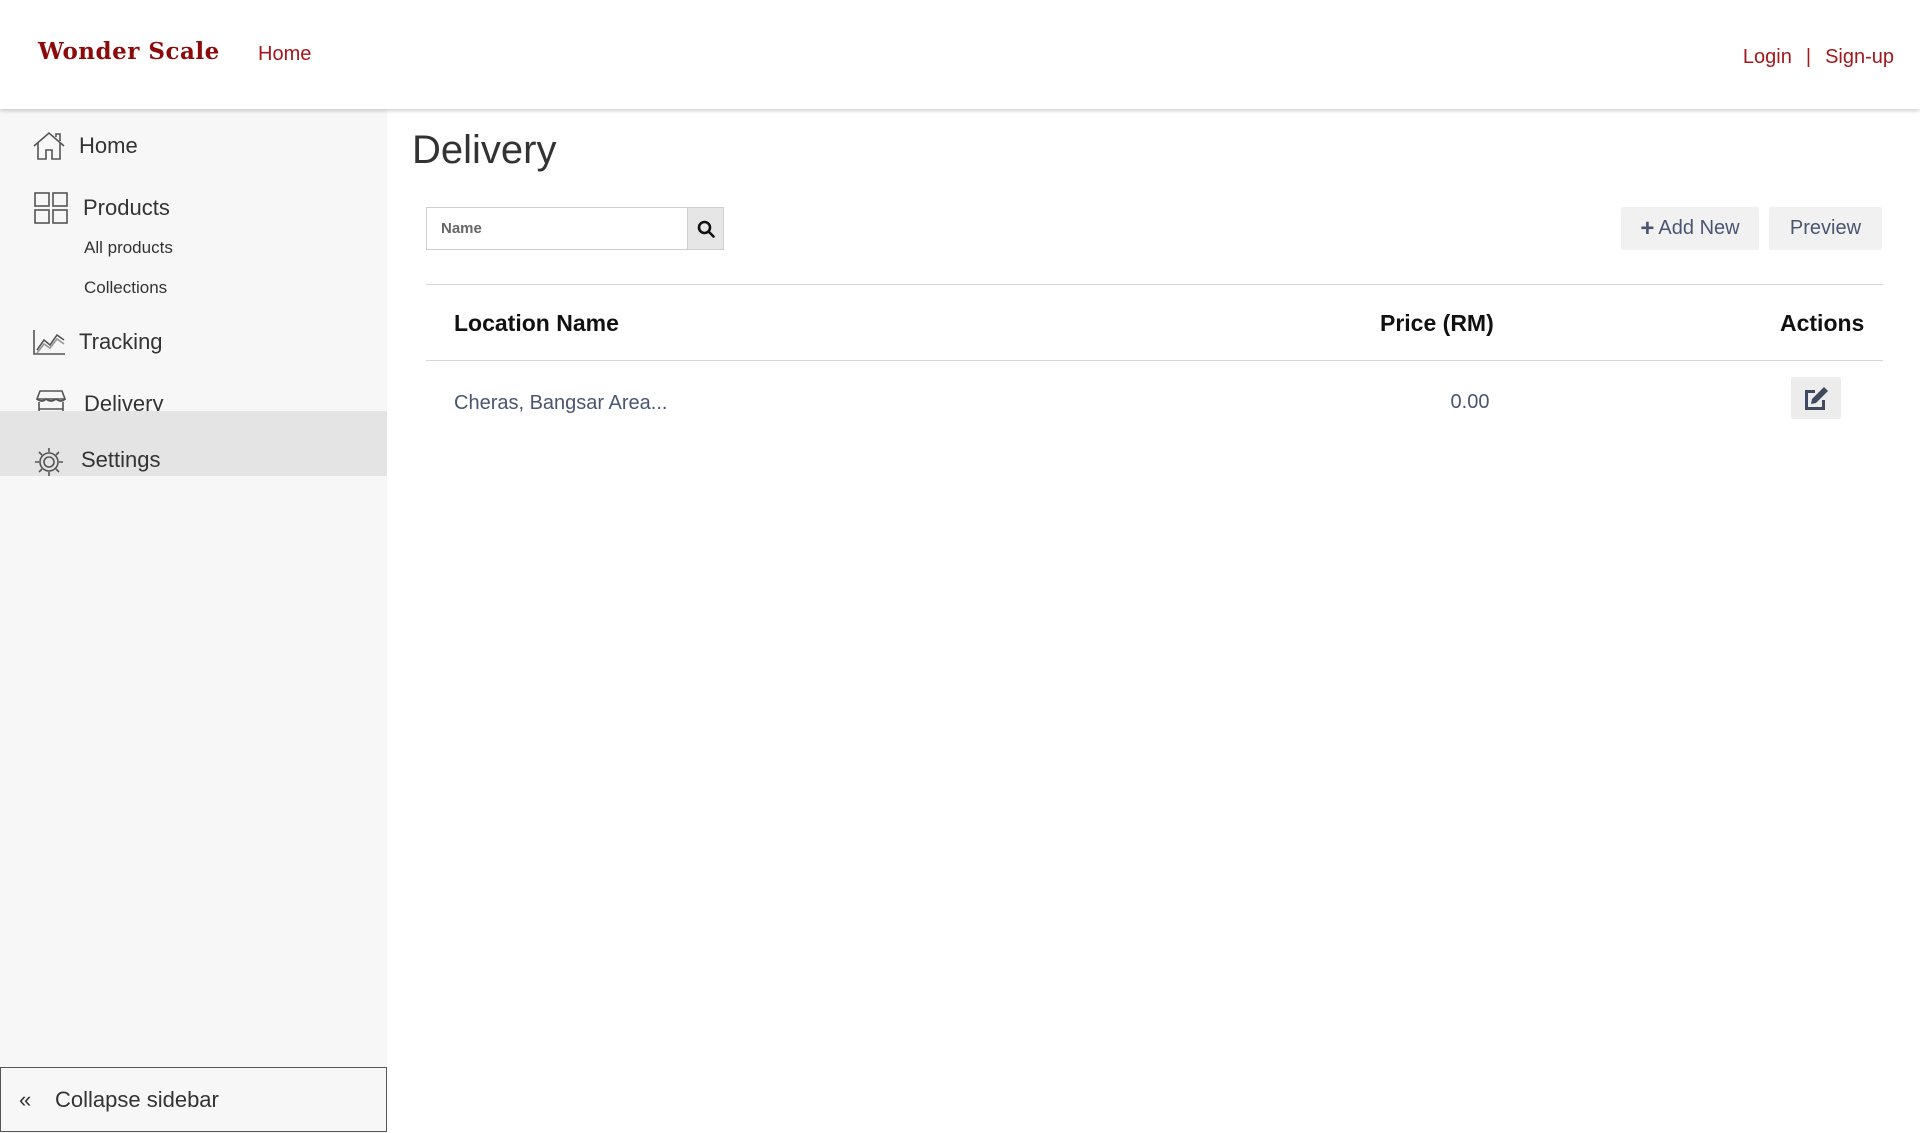  Describe the element at coordinates (129, 51) in the screenshot. I see `brand-logo: Wonder Scale` at that location.